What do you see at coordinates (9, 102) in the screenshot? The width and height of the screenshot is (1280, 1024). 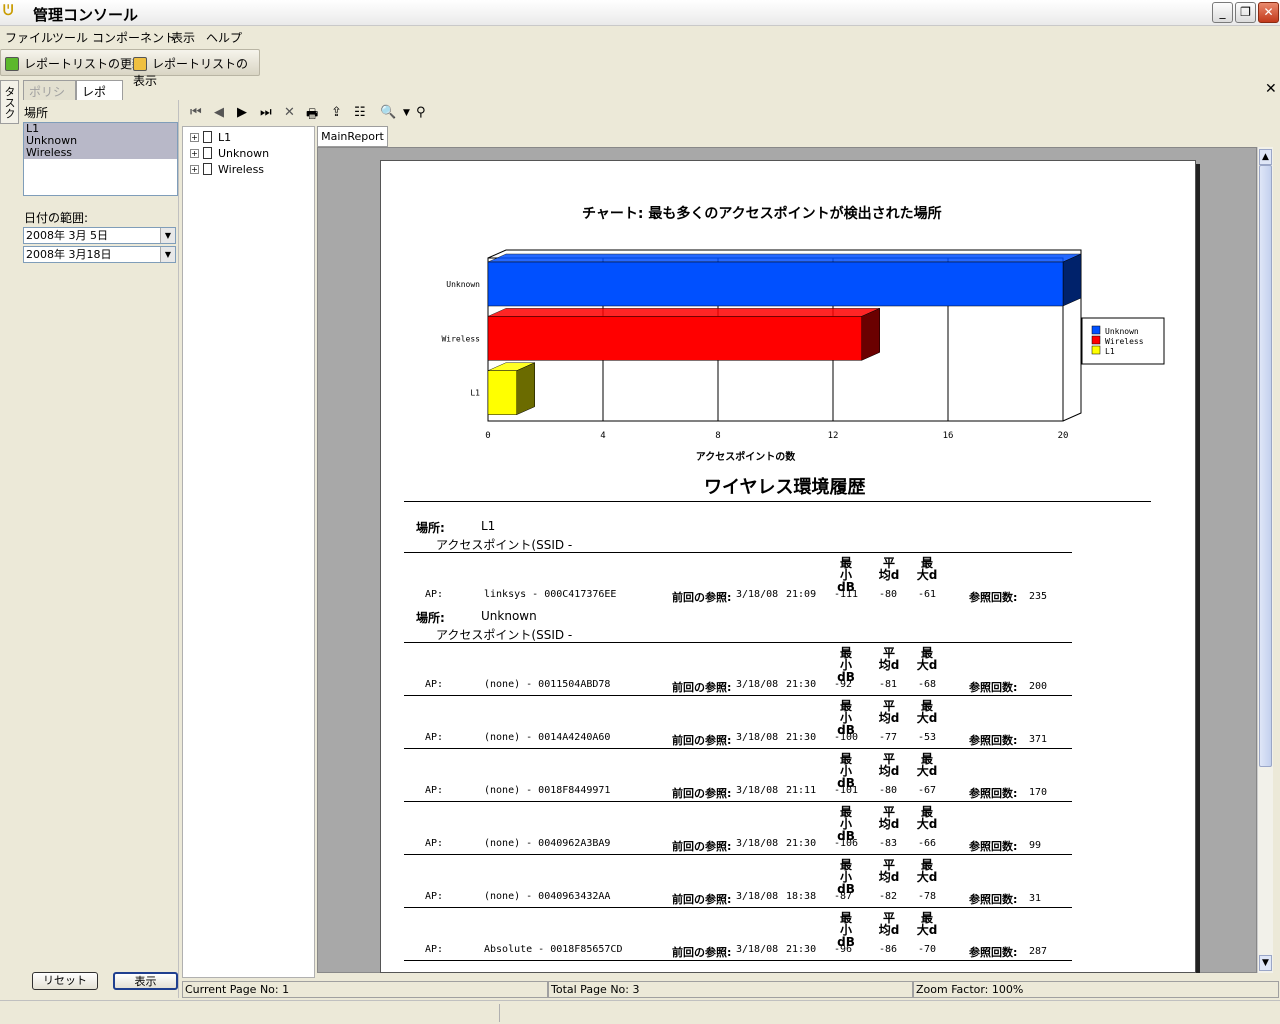 I see `task-side-tab: タスク` at bounding box center [9, 102].